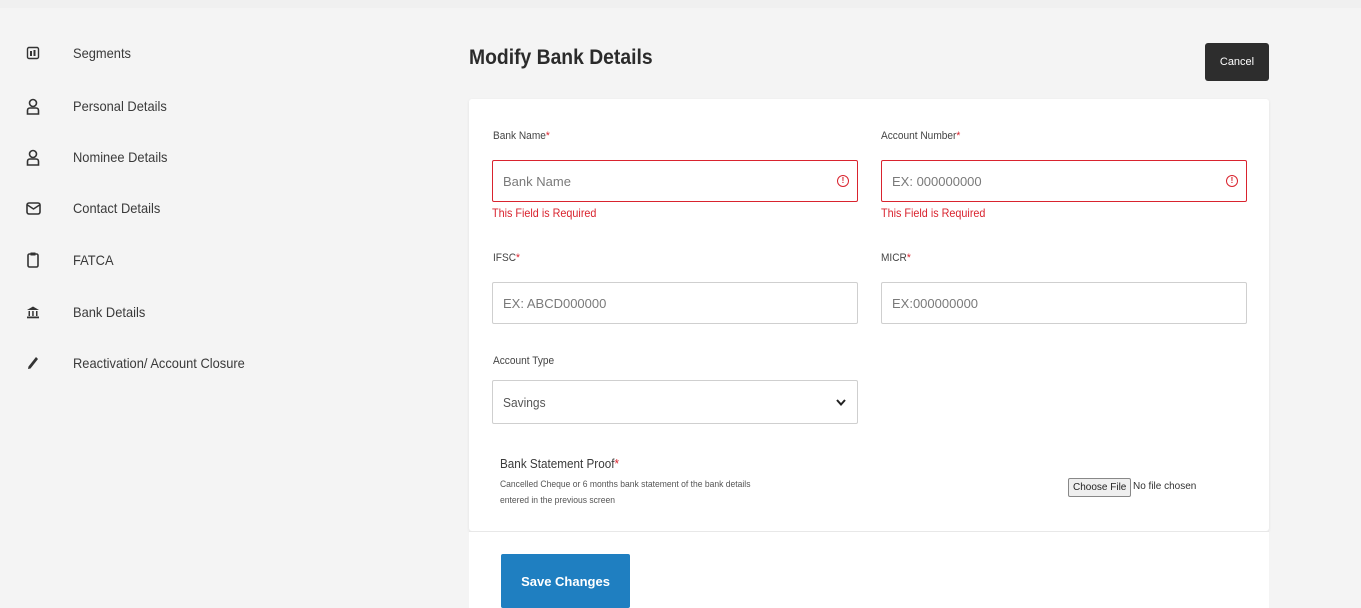 This screenshot has width=1361, height=608. Describe the element at coordinates (33, 260) in the screenshot. I see `clipboard-icon` at that location.